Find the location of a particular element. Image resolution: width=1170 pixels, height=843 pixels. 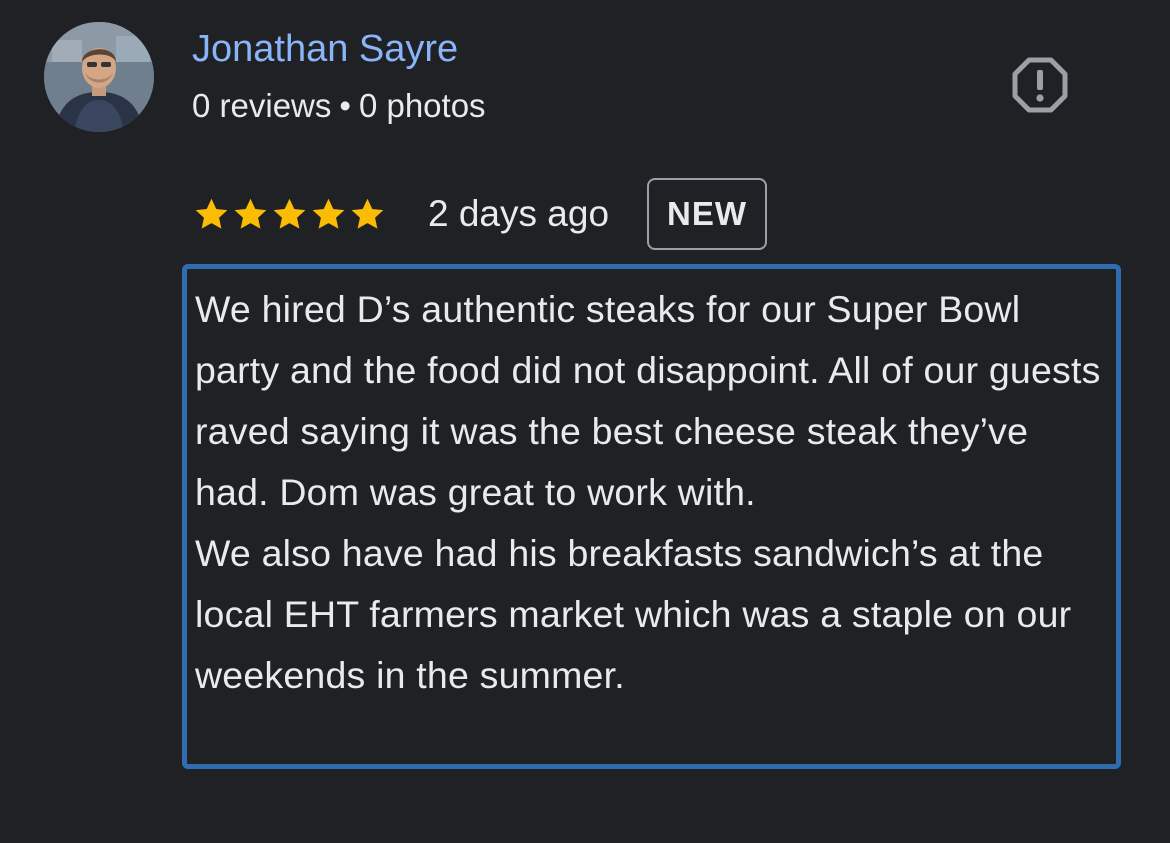

author-stats: 0 reviews • 0 photos is located at coordinates (339, 106).